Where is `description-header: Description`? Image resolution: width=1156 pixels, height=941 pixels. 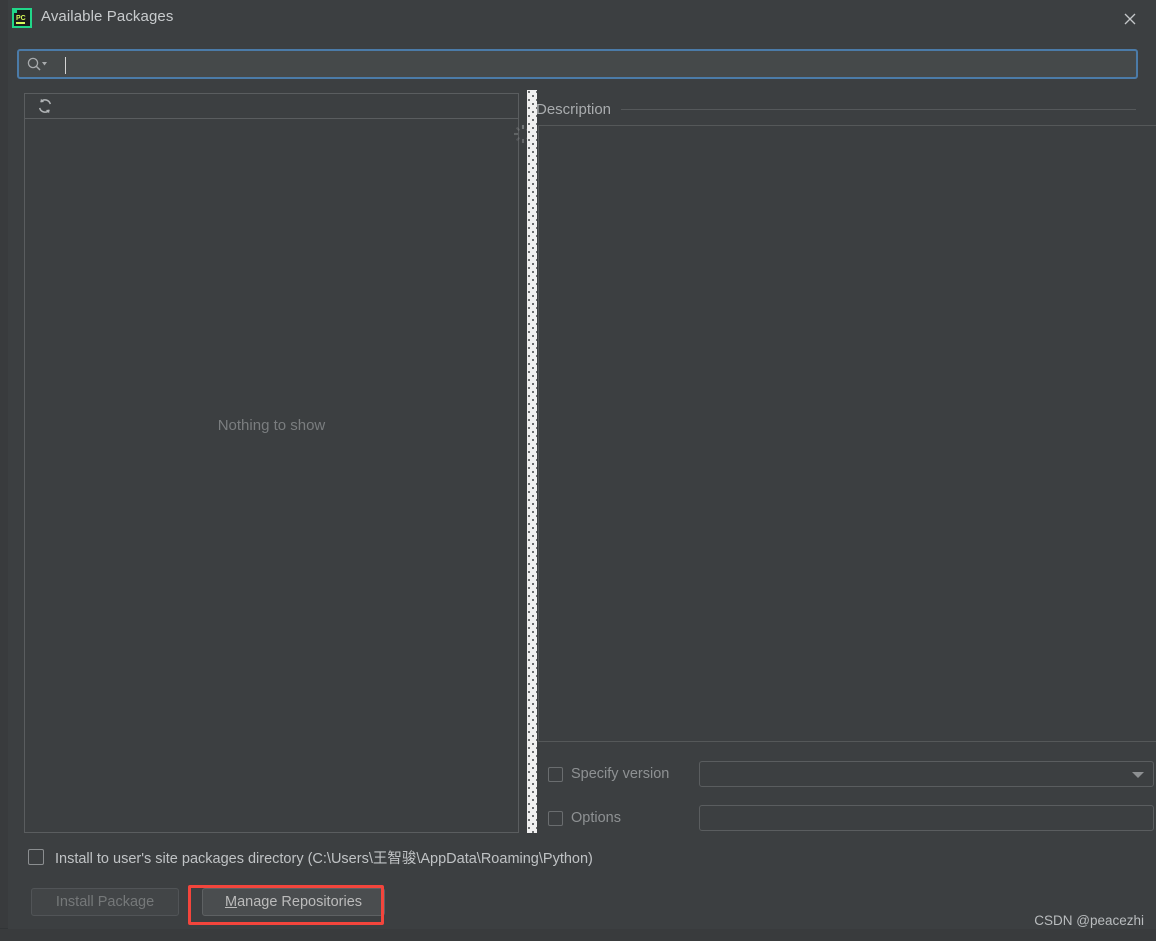
description-header: Description is located at coordinates (837, 109).